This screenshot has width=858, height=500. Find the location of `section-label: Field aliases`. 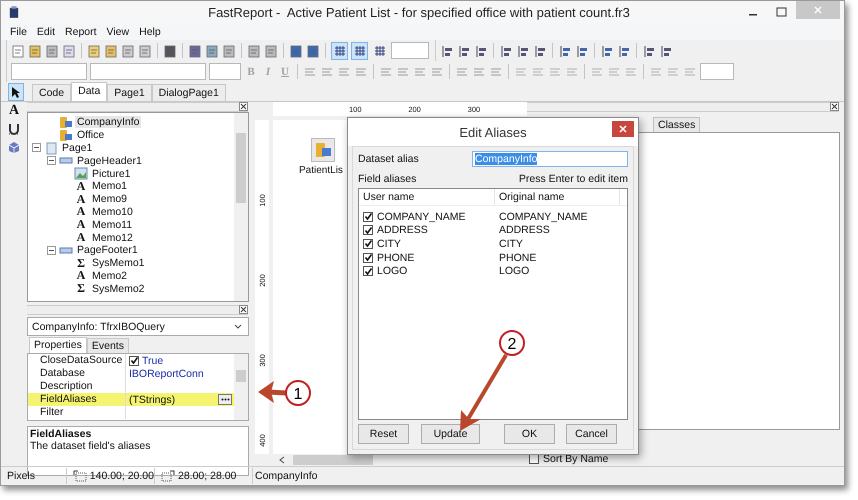

section-label: Field aliases is located at coordinates (387, 179).